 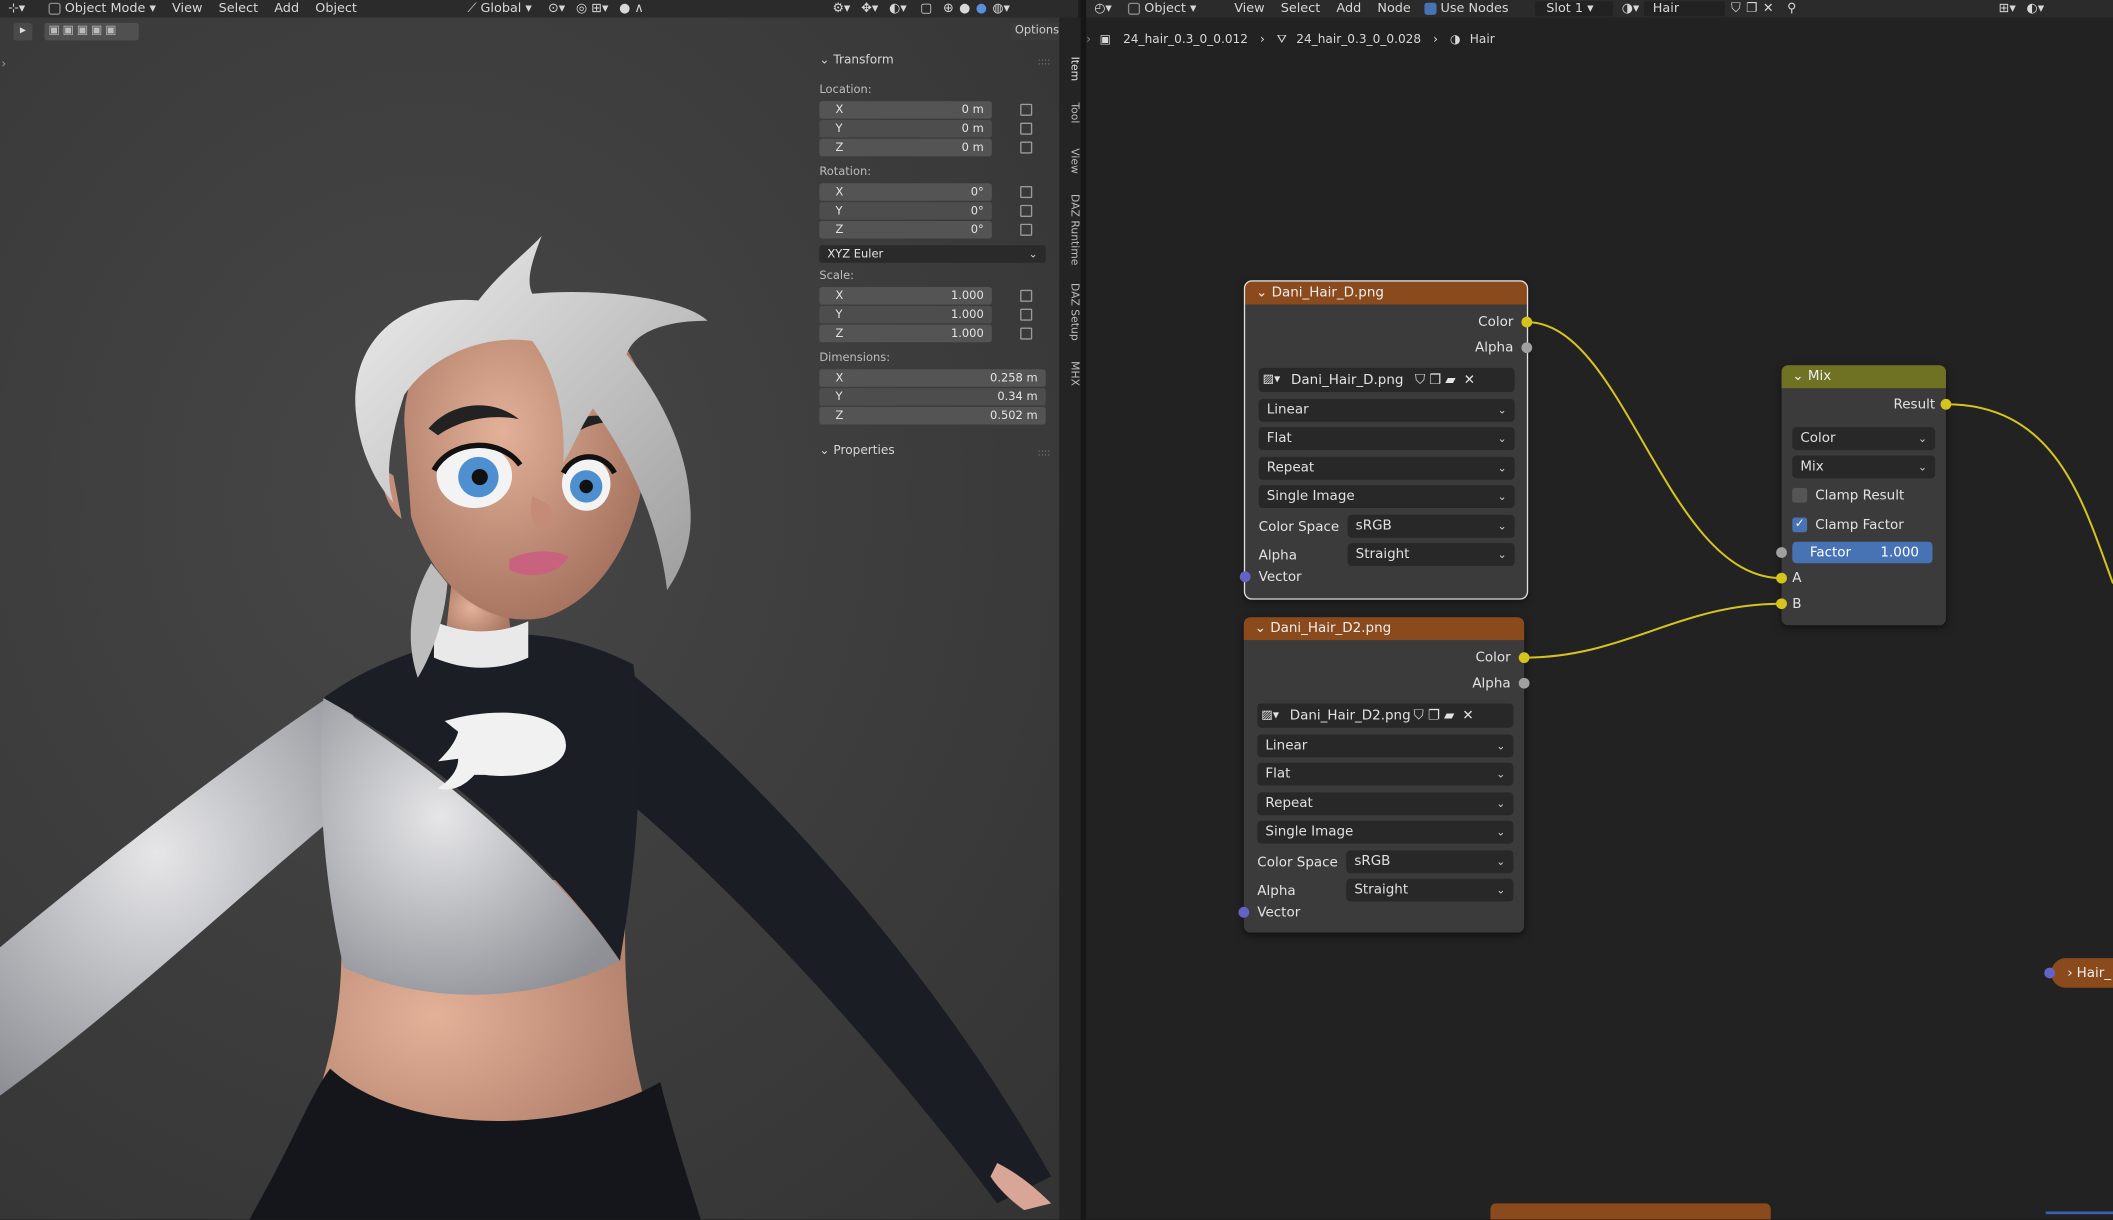 I want to click on overlay-icon: ⊞▾, so click(x=2007, y=8).